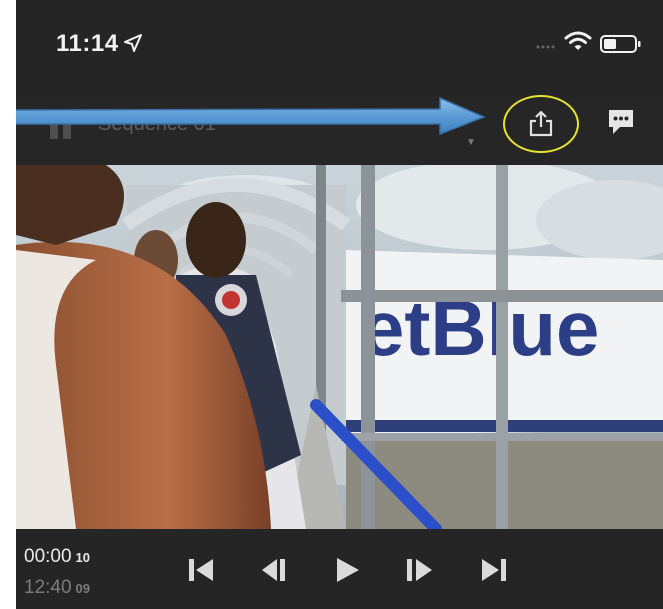 The height and width of the screenshot is (609, 663). What do you see at coordinates (620, 44) in the screenshot?
I see `battery-icon` at bounding box center [620, 44].